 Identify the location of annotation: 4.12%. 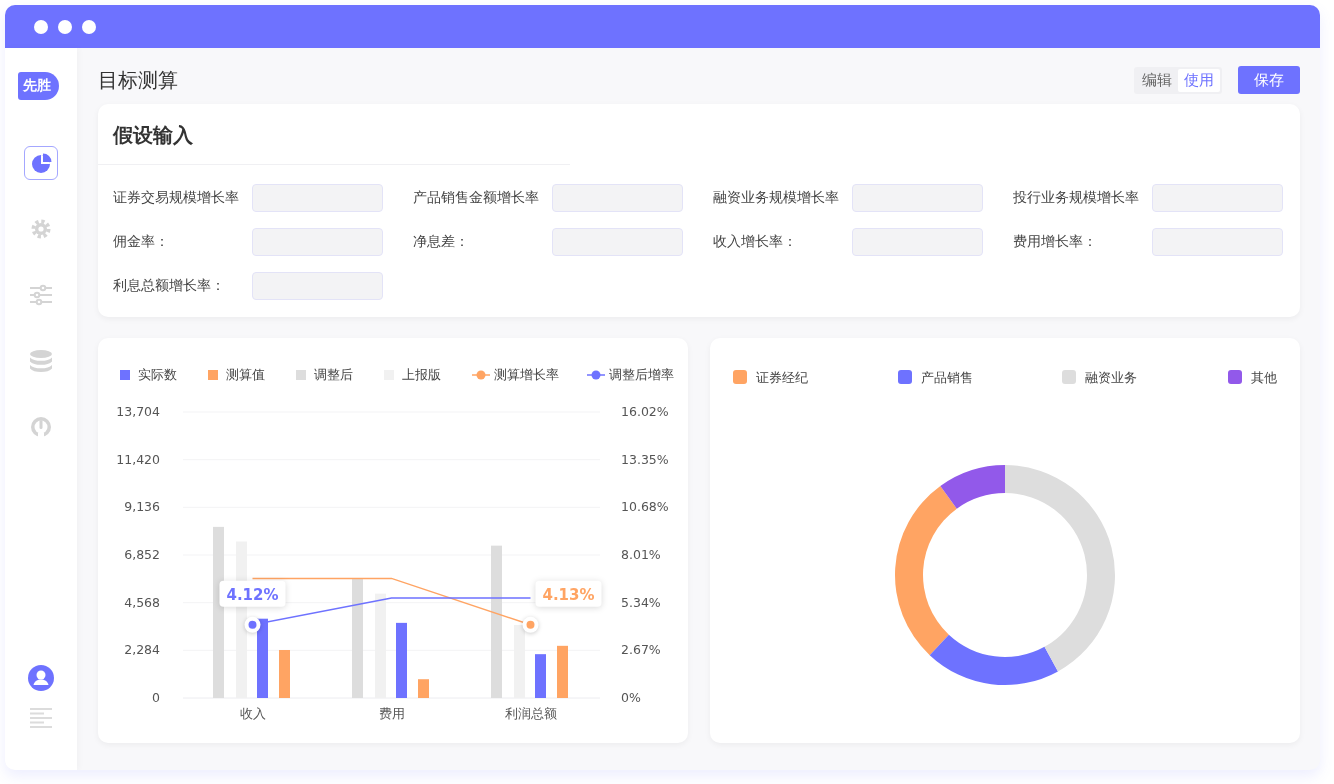
(252, 594).